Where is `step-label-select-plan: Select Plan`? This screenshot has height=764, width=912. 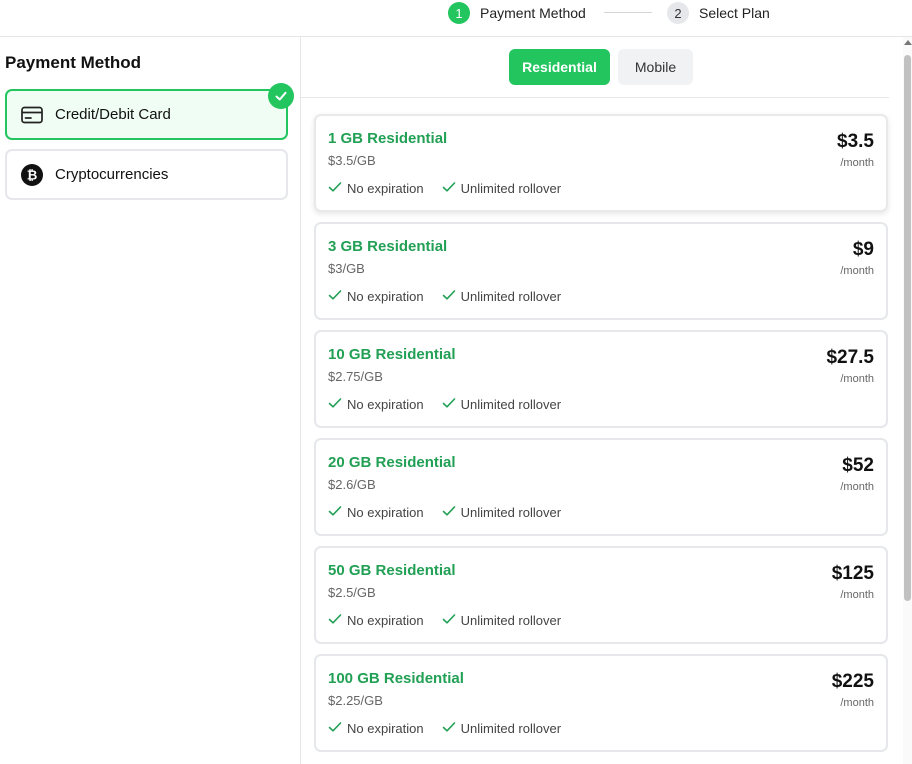 step-label-select-plan: Select Plan is located at coordinates (734, 13).